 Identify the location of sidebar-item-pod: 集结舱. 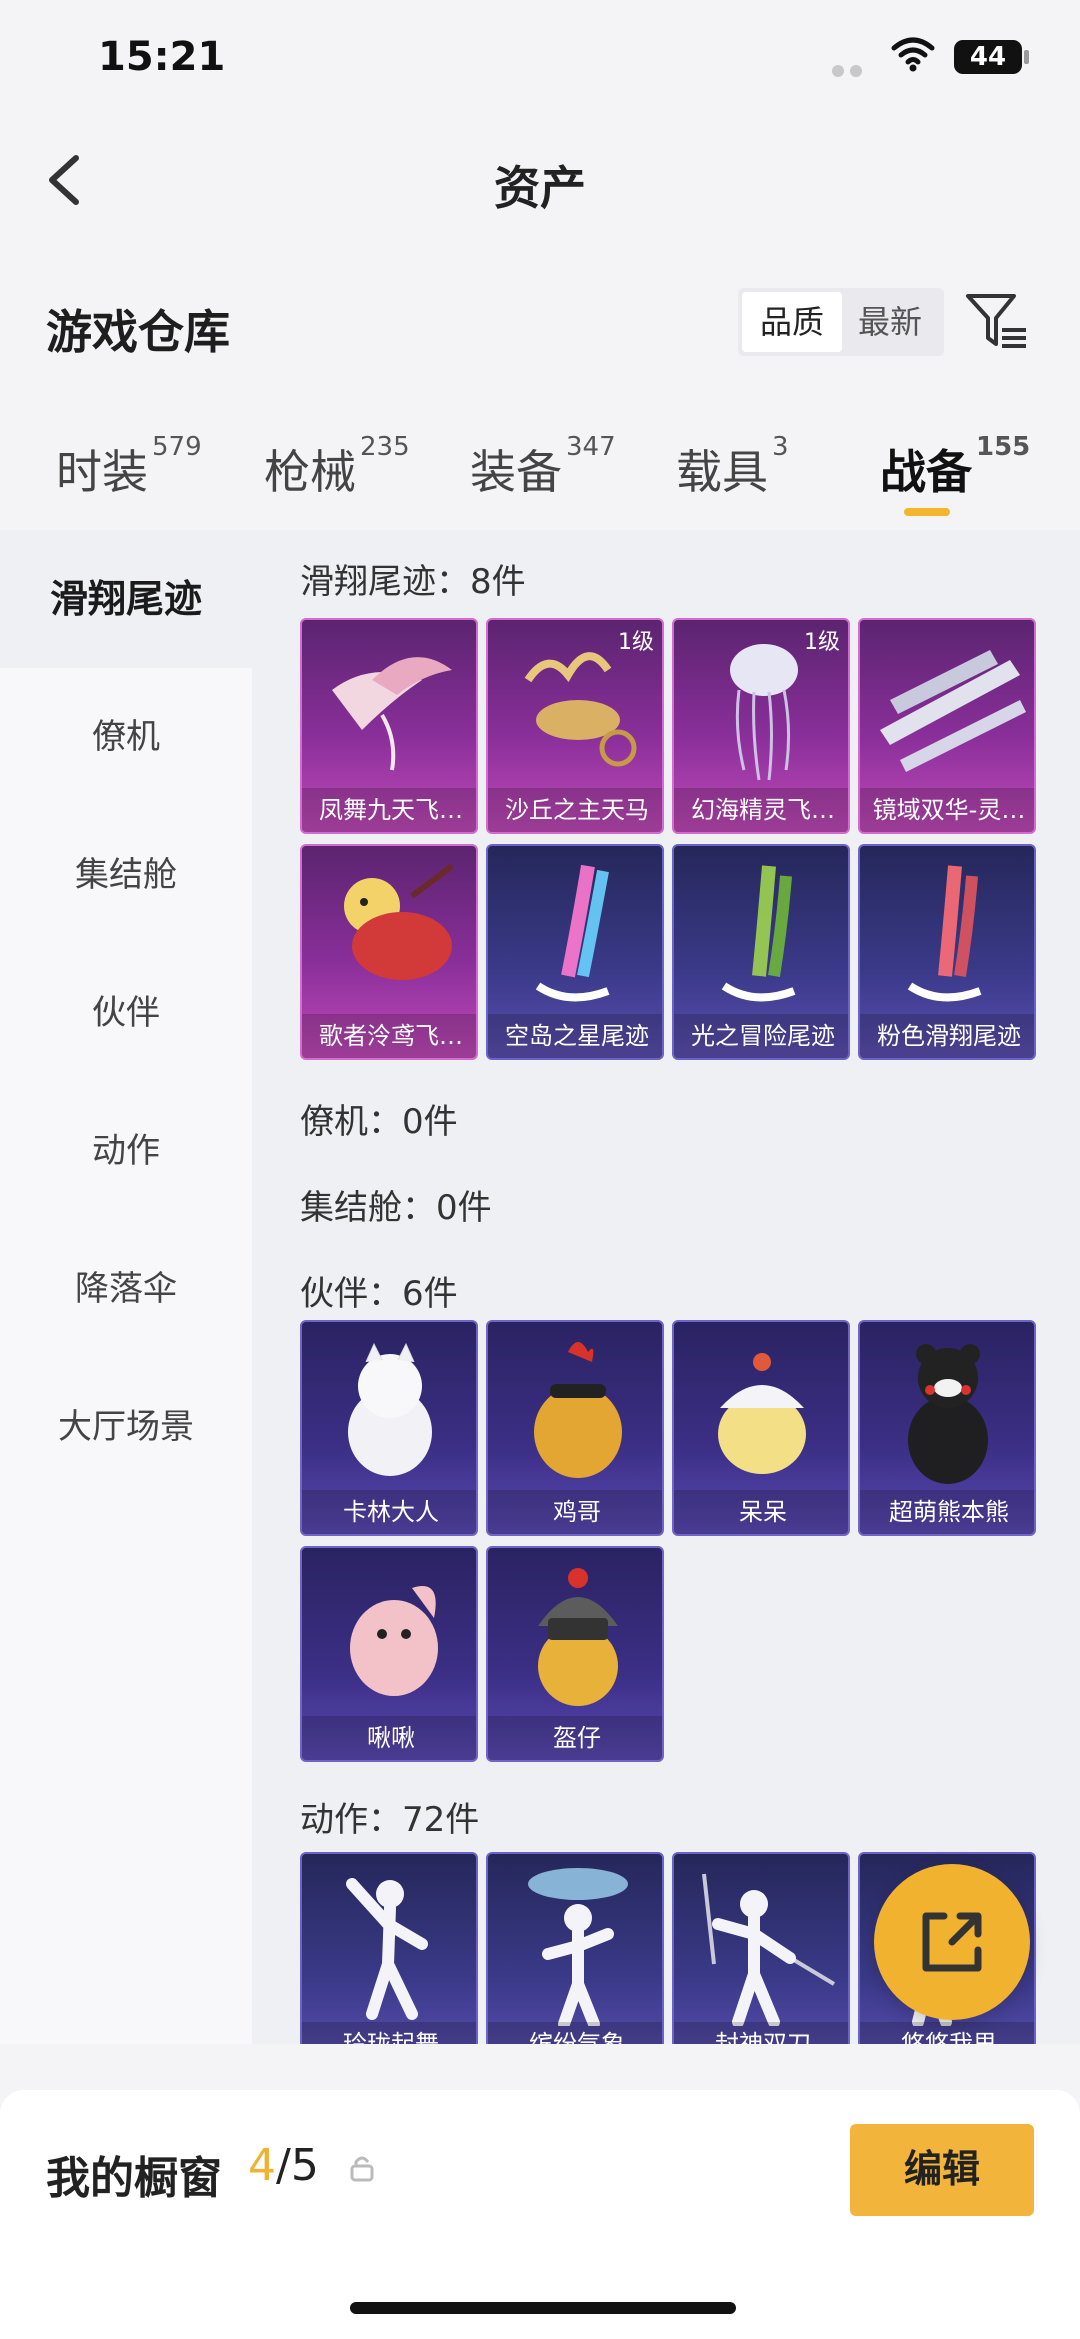
(126, 875).